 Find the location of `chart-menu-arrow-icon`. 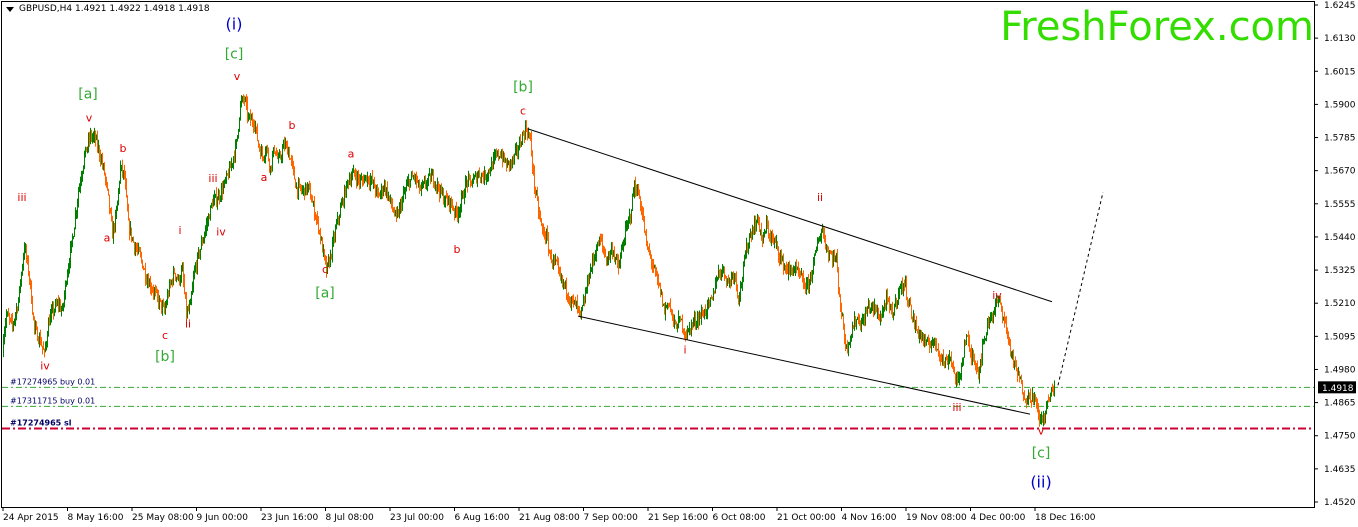

chart-menu-arrow-icon is located at coordinates (10, 9).